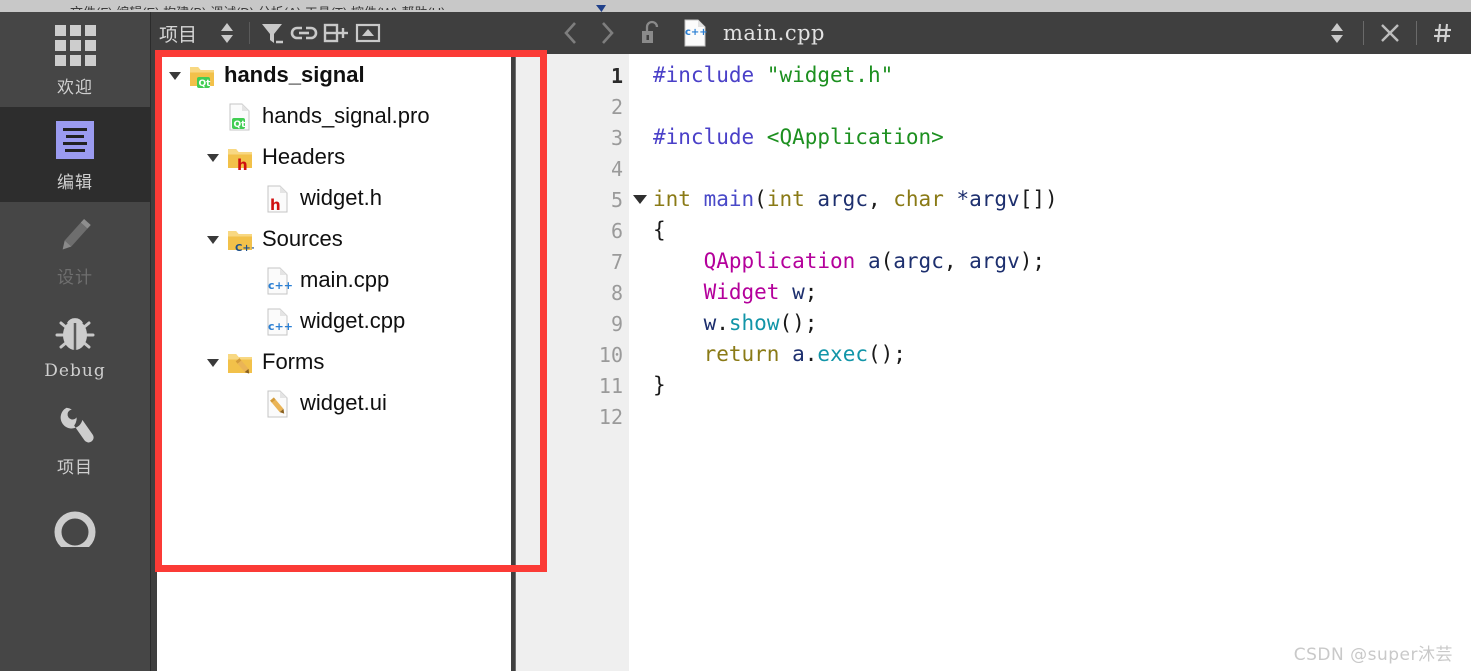 This screenshot has height=671, width=1471. Describe the element at coordinates (588, 354) in the screenshot. I see `gutter-line: 10` at that location.